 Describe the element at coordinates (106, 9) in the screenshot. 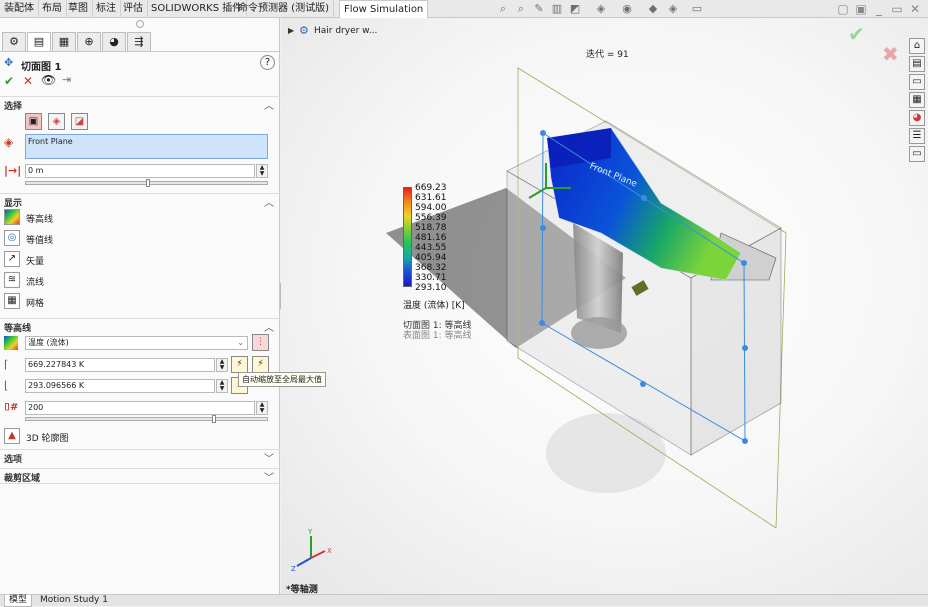

I see `tab-markup: 标注` at that location.